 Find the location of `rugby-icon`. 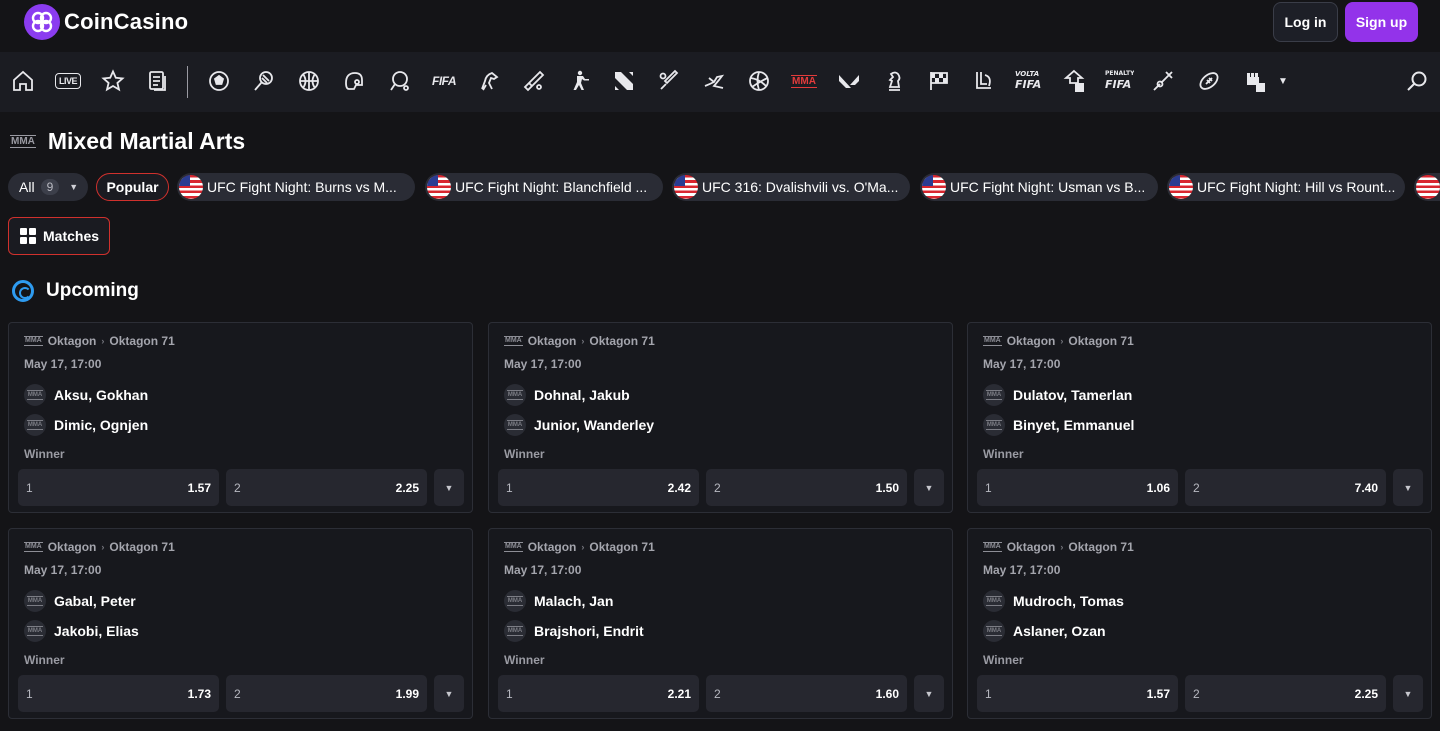

rugby-icon is located at coordinates (1209, 81).